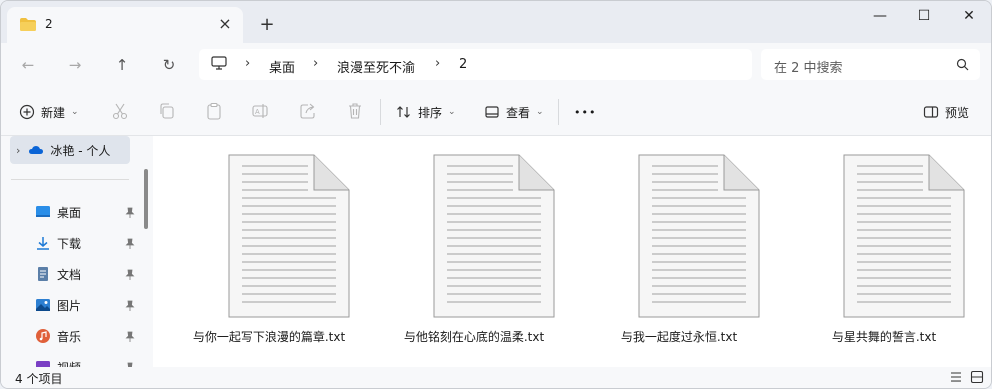 Image resolution: width=992 pixels, height=389 pixels. What do you see at coordinates (69, 243) in the screenshot?
I see `sidebar-item-label: 下载` at bounding box center [69, 243].